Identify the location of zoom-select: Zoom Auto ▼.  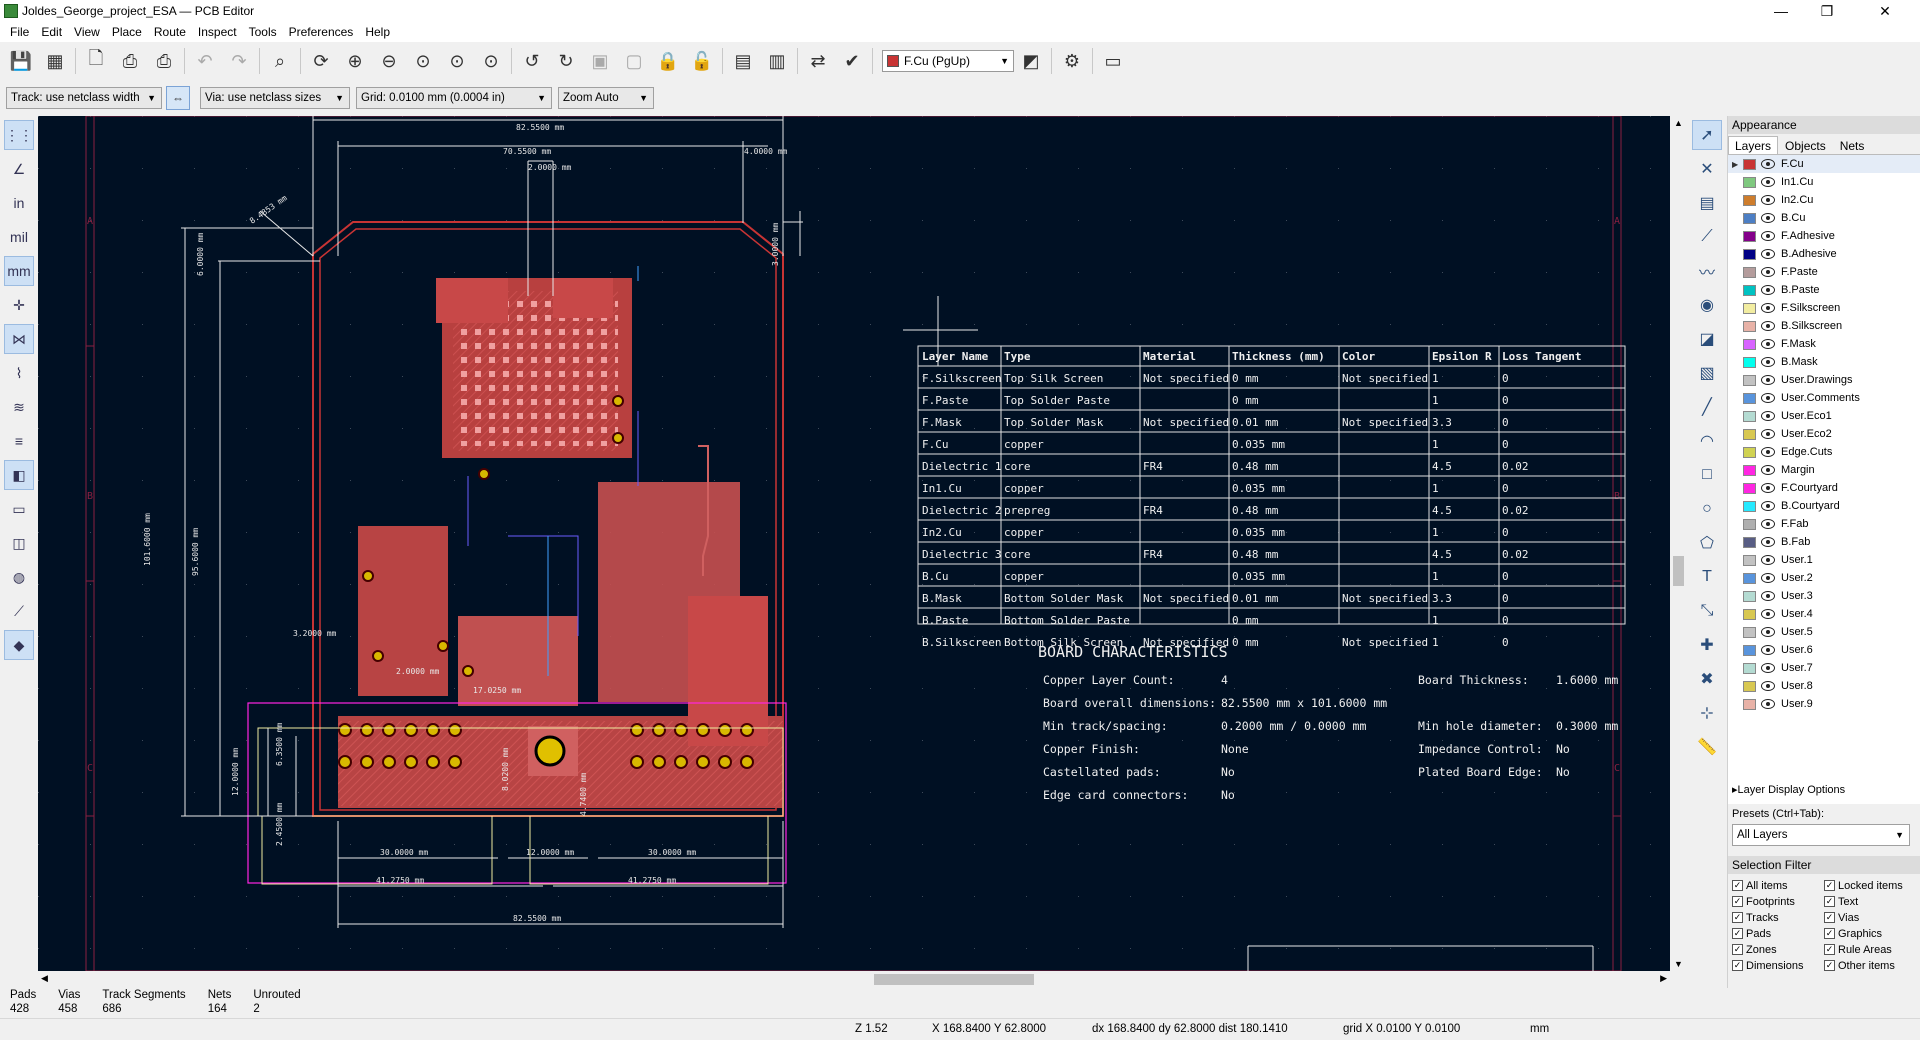
(606, 98).